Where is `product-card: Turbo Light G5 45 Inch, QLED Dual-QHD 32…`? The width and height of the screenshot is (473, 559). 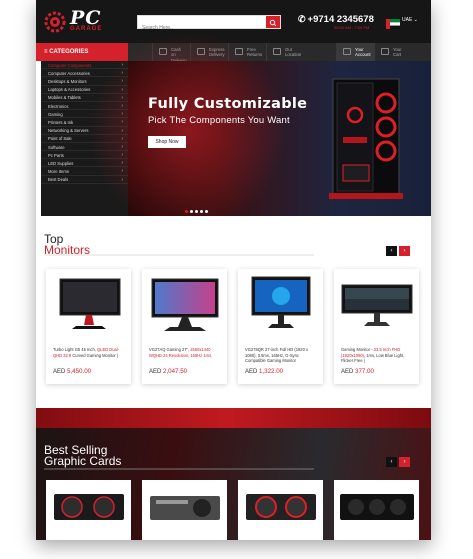
product-card: Turbo Light G5 45 Inch, QLED Dual-QHD 32… is located at coordinates (88, 326).